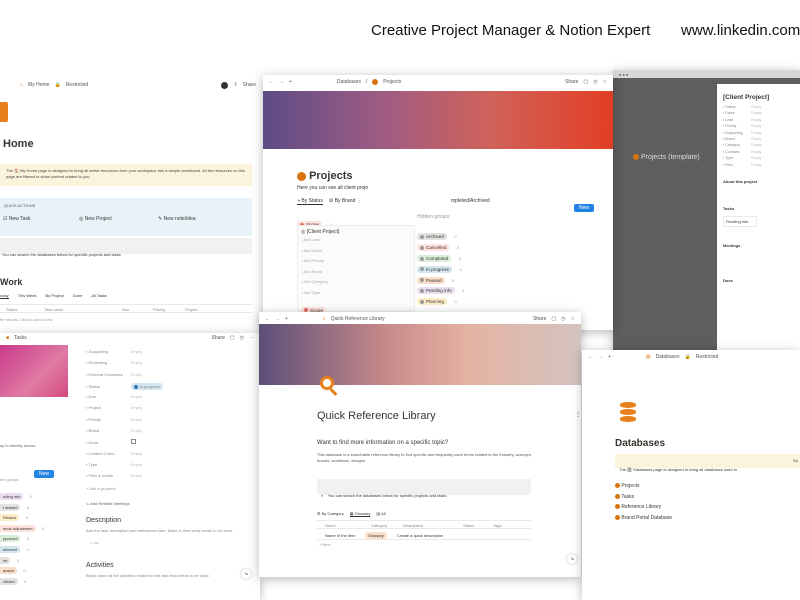 The height and width of the screenshot is (600, 800). What do you see at coordinates (356, 261) in the screenshot?
I see `card-prop: ▫ Add Priority` at bounding box center [356, 261].